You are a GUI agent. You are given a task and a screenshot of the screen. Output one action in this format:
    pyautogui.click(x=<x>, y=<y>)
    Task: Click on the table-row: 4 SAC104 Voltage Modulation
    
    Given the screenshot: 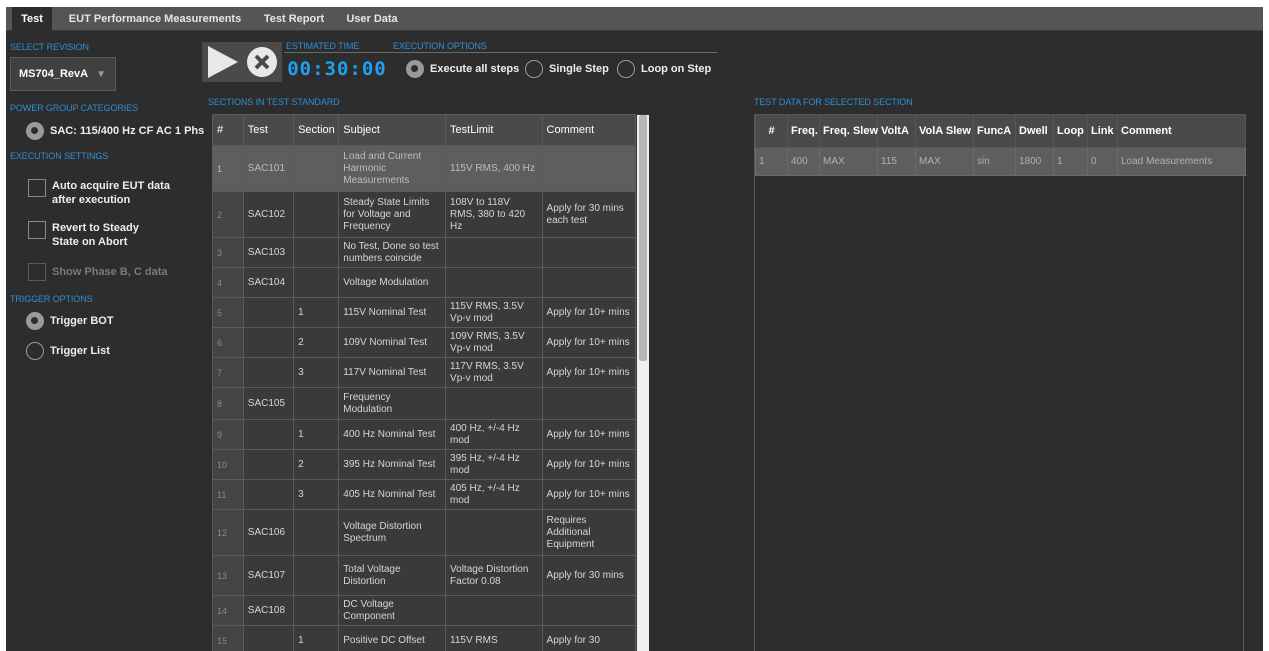 What is the action you would take?
    pyautogui.click(x=424, y=282)
    